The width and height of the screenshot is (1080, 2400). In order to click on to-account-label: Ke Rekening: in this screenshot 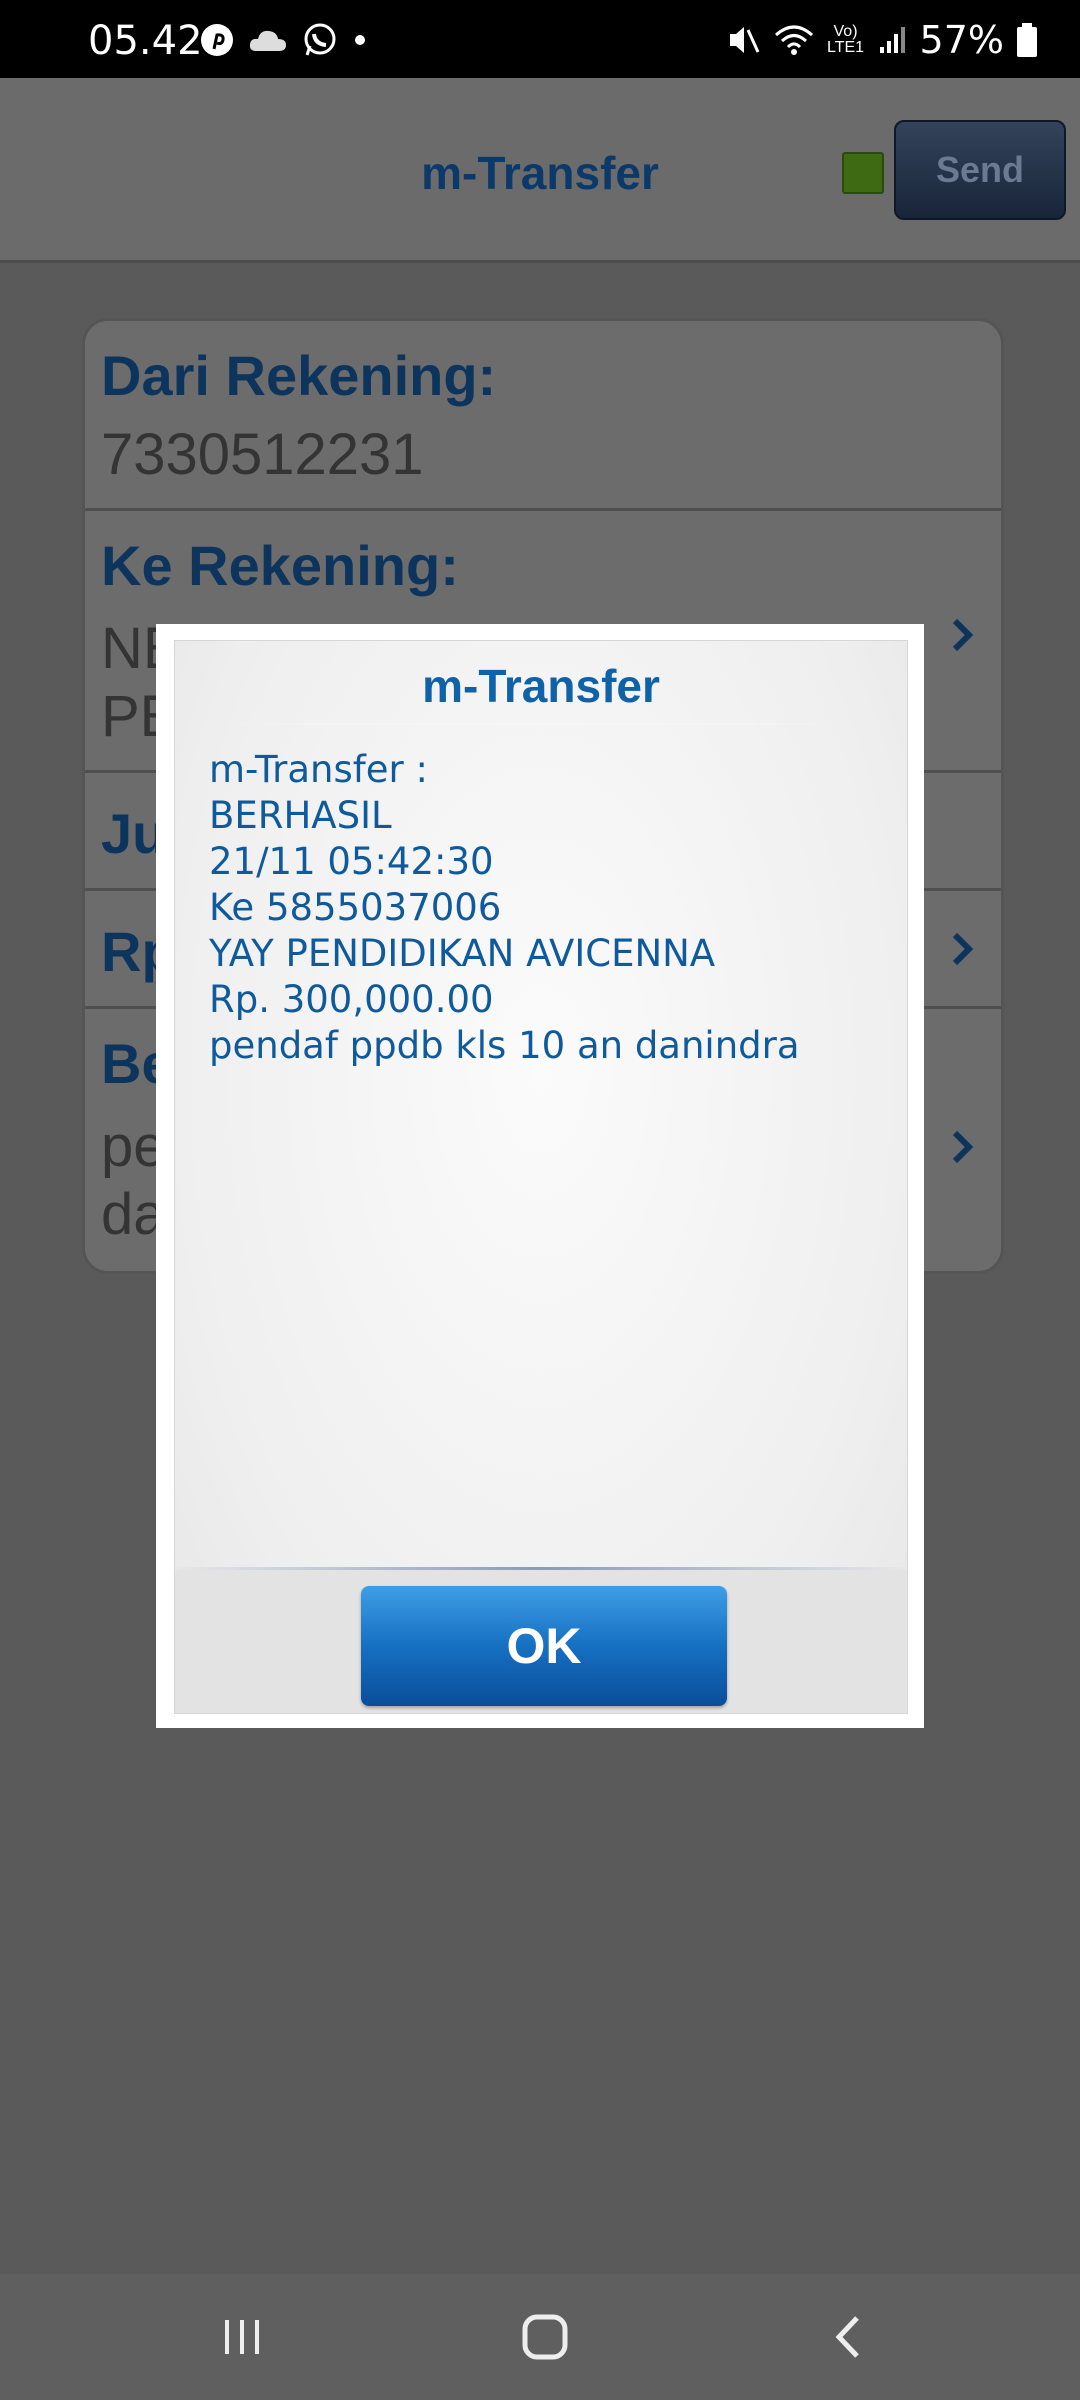, I will do `click(280, 565)`.